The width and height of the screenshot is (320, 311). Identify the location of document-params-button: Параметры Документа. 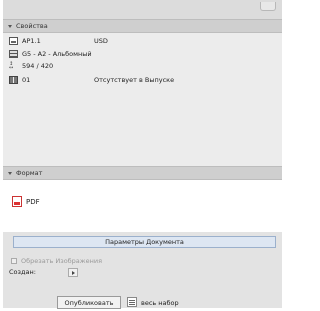
(144, 242).